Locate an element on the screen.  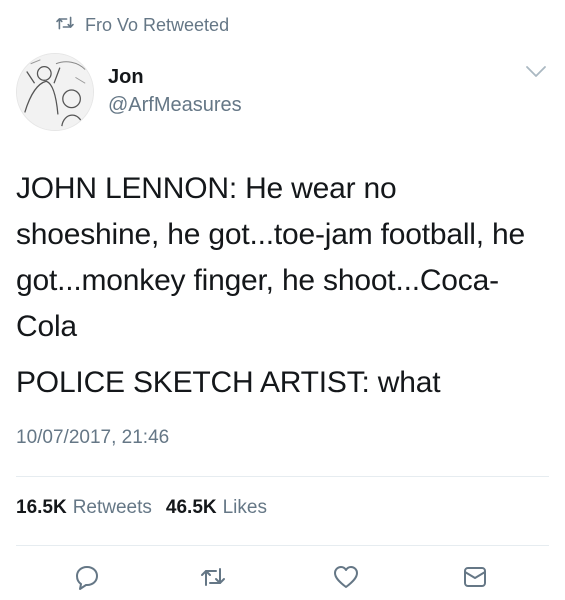
chevron-down-icon is located at coordinates (536, 72).